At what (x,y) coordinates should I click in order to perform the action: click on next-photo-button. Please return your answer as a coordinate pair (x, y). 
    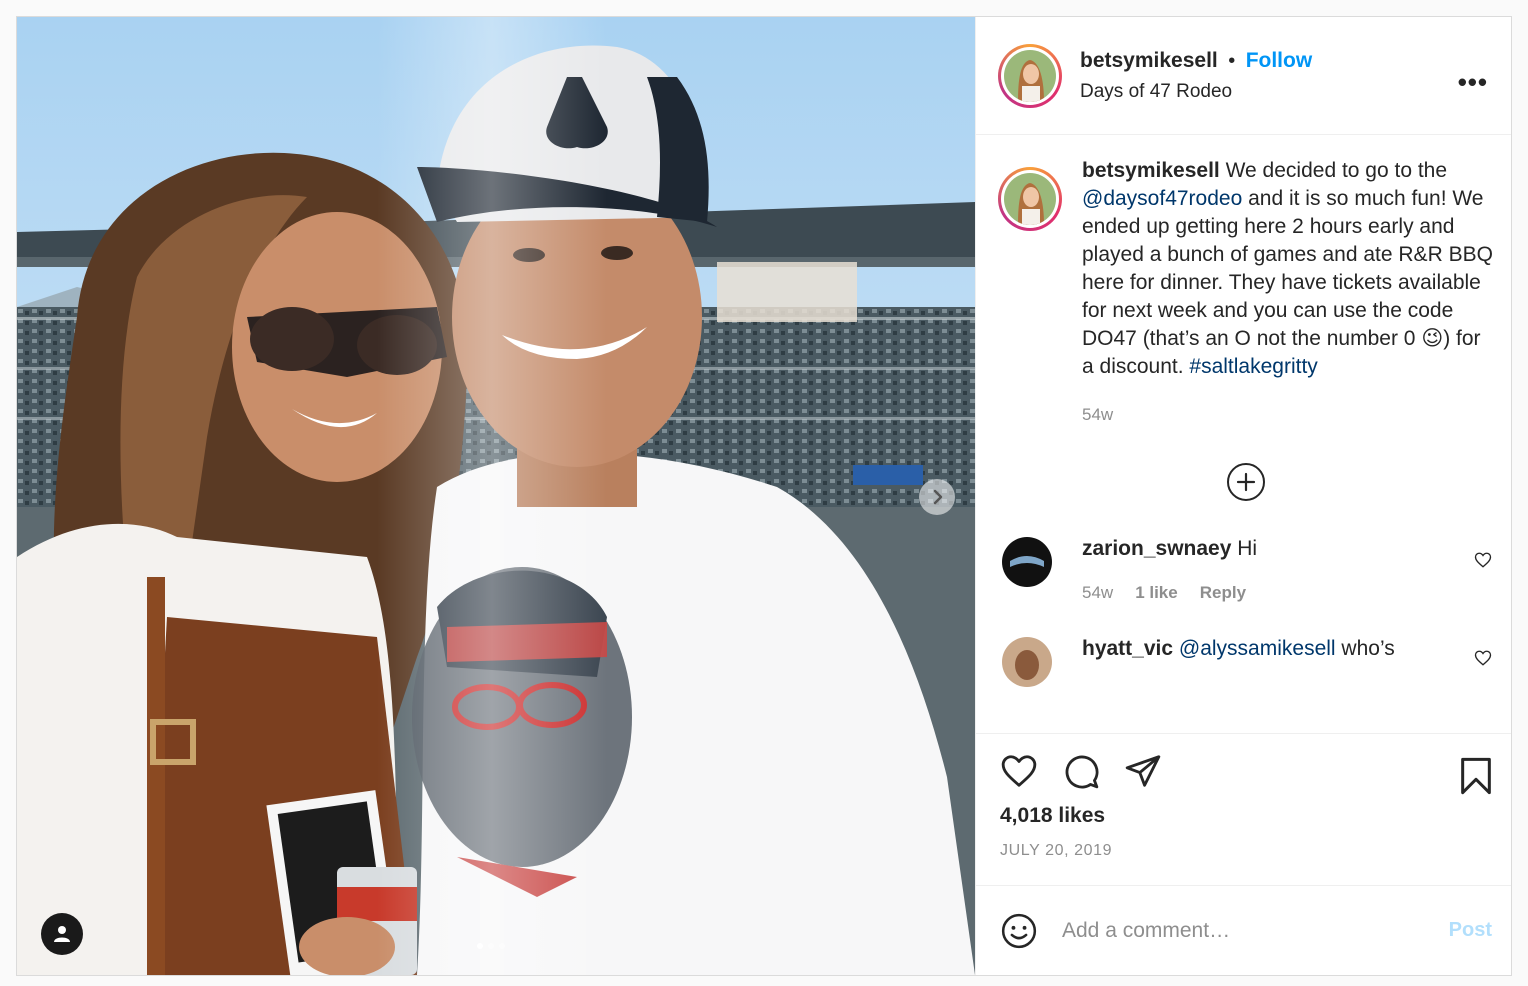
    Looking at the image, I should click on (937, 497).